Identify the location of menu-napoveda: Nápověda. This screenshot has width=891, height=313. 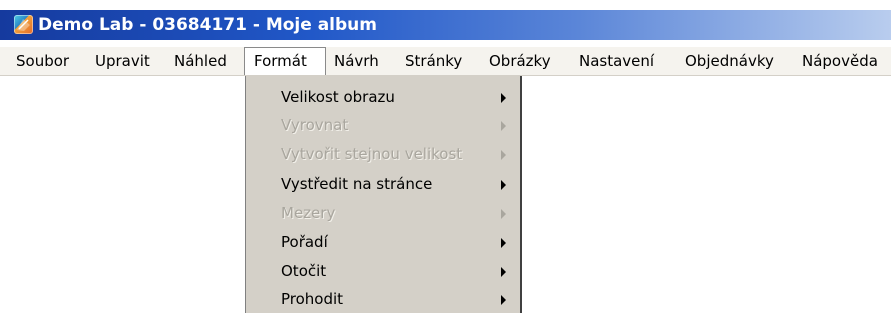
(840, 61).